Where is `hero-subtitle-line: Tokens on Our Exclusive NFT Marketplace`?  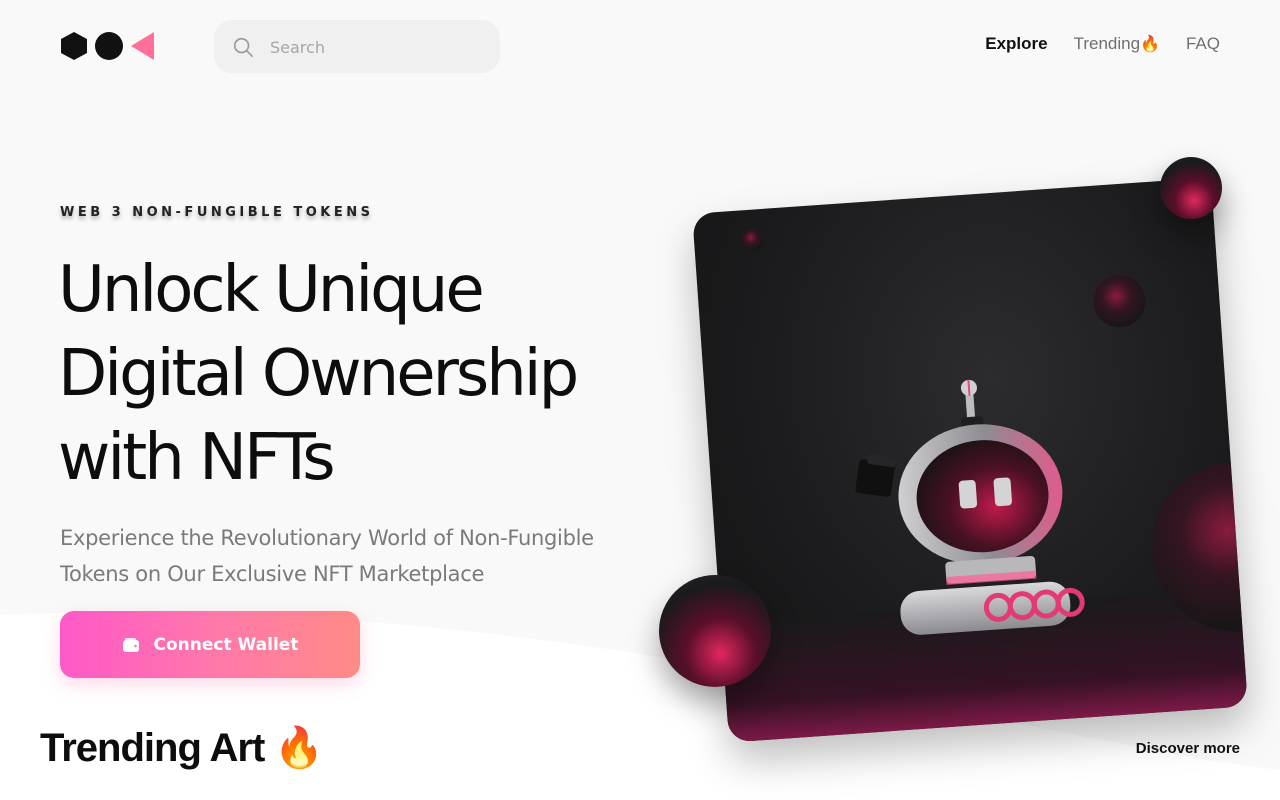 hero-subtitle-line: Tokens on Our Exclusive NFT Marketplace is located at coordinates (272, 574).